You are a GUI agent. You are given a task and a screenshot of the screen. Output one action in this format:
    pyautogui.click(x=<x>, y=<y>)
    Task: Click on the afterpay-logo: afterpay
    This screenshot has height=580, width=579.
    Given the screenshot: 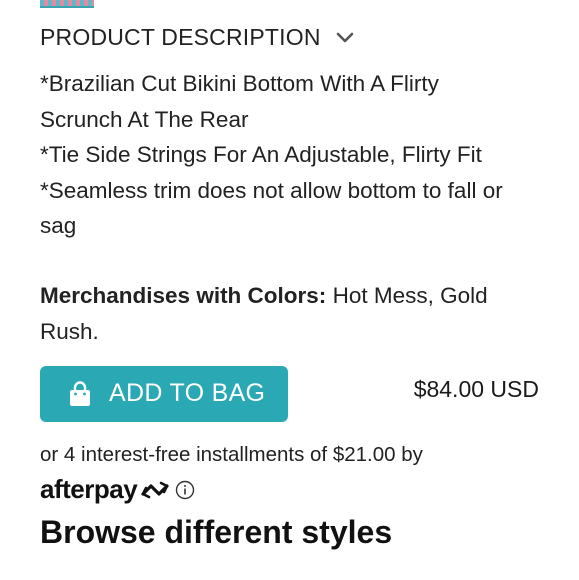 What is the action you would take?
    pyautogui.click(x=89, y=489)
    